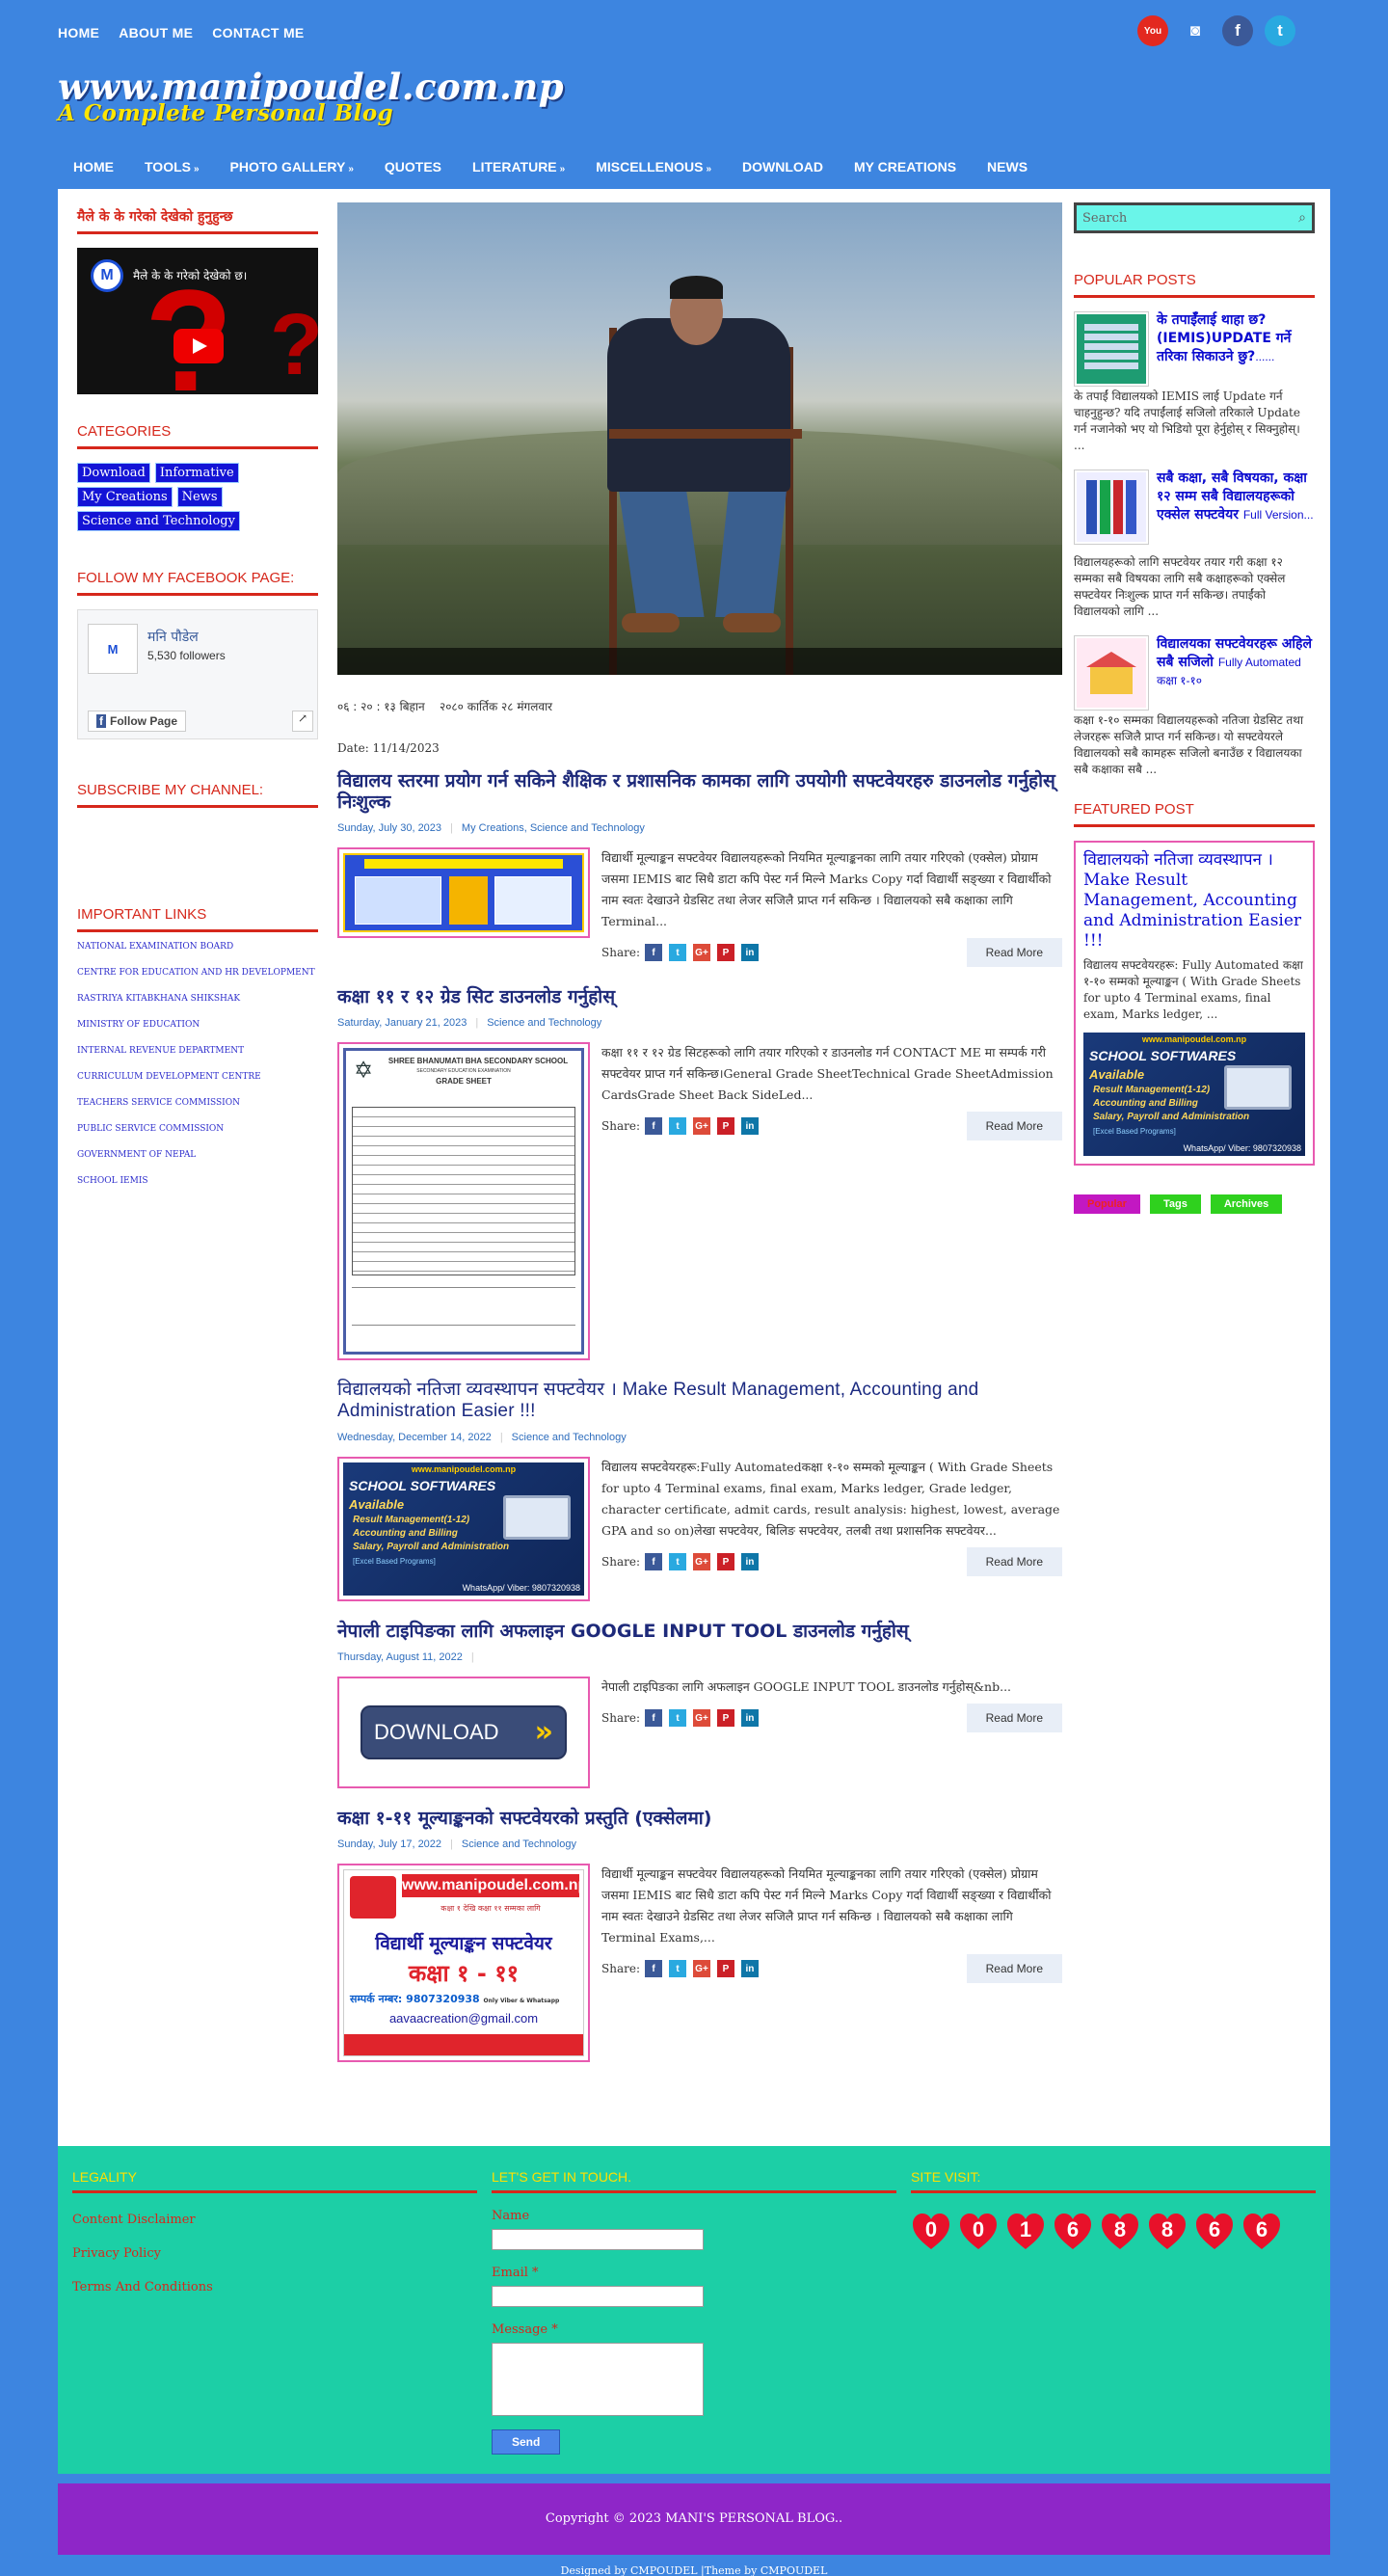 Image resolution: width=1388 pixels, height=2576 pixels. What do you see at coordinates (526, 2442) in the screenshot?
I see `send-button: Send` at bounding box center [526, 2442].